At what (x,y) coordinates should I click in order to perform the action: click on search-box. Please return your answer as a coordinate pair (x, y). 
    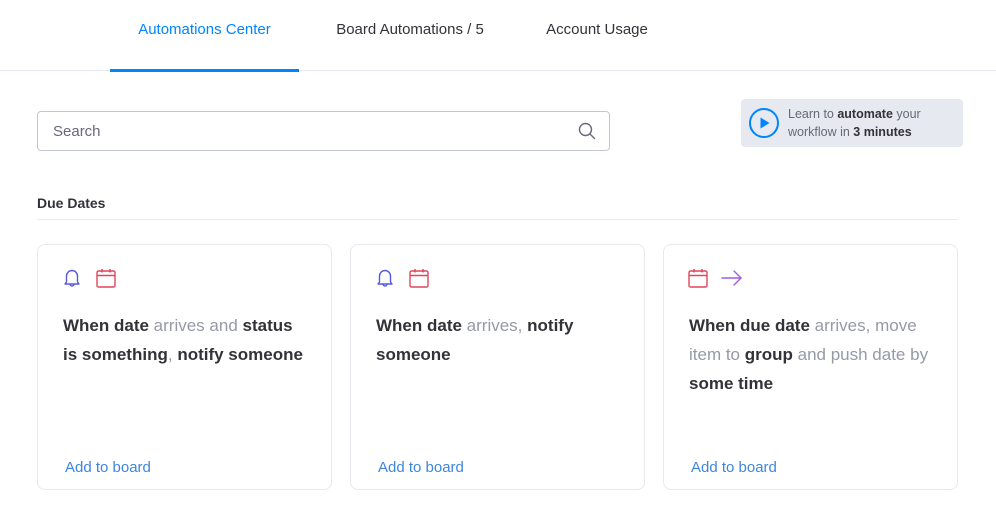
    Looking at the image, I should click on (323, 131).